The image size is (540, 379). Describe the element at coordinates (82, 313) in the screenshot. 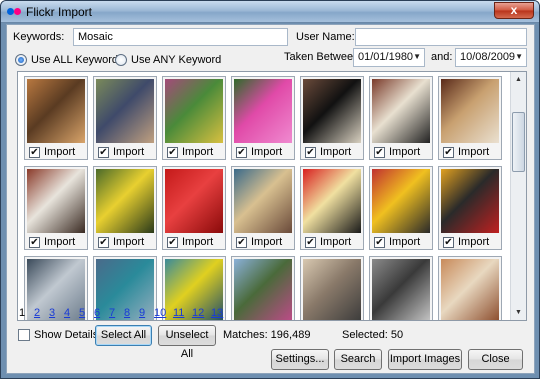

I see `page-link-5: 5` at that location.